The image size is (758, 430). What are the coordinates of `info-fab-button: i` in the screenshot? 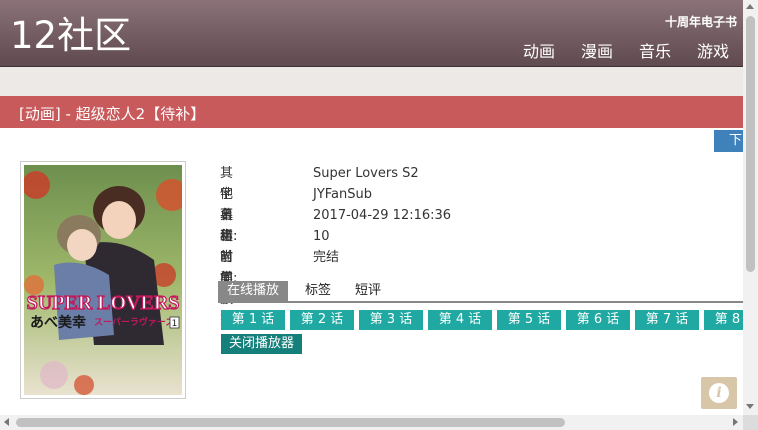 It's located at (719, 393).